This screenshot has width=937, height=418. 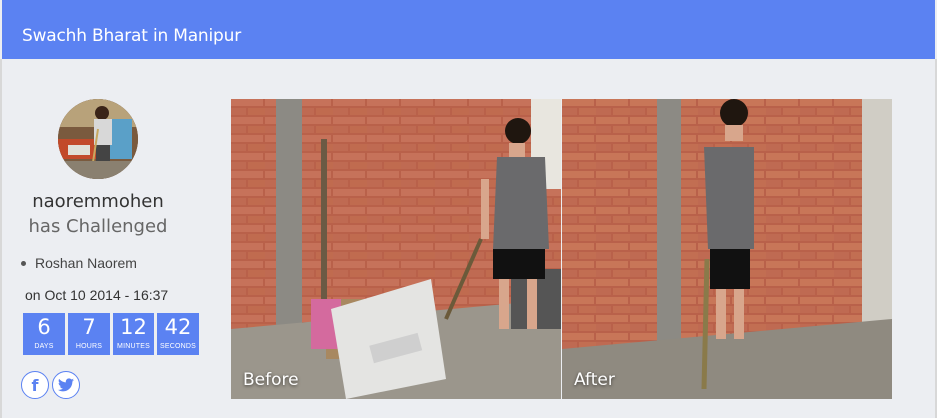 I want to click on twitter-icon, so click(x=66, y=385).